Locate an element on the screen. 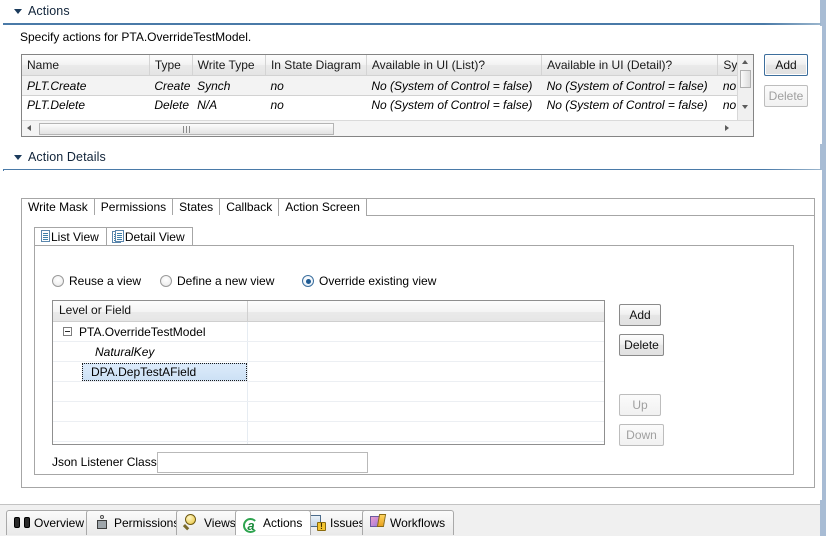 The image size is (826, 536). tab-write-mask: Write Mask is located at coordinates (58, 207).